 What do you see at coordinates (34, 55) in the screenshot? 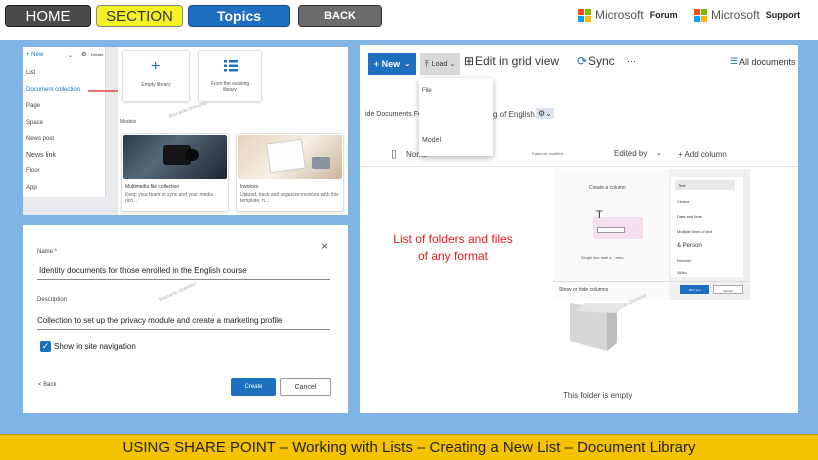
I see `new-menu-button: + New` at bounding box center [34, 55].